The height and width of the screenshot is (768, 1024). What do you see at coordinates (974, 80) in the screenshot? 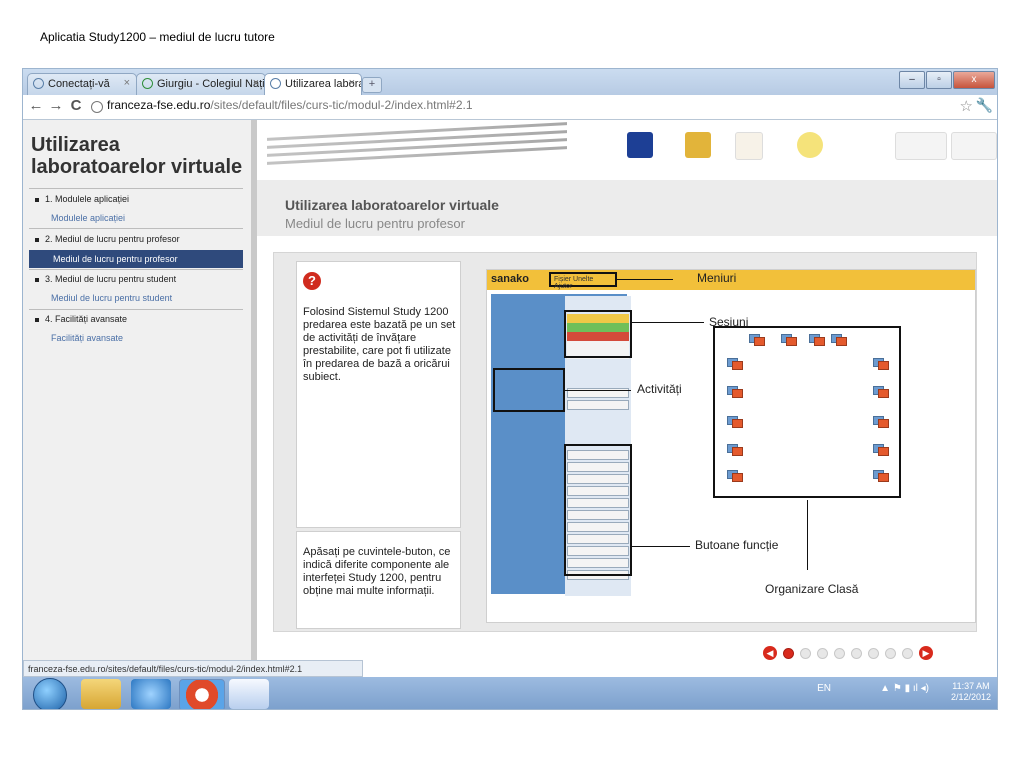
I see `close-window-button: x` at bounding box center [974, 80].